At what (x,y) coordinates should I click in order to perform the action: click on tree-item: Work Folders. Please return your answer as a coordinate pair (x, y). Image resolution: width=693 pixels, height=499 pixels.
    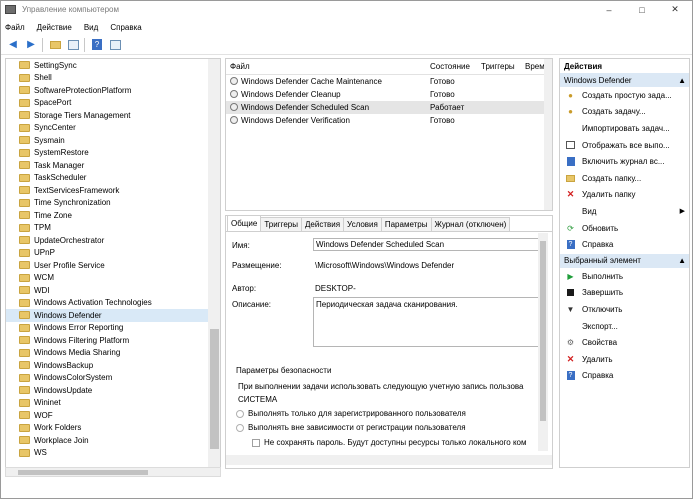
    Looking at the image, I should click on (113, 428).